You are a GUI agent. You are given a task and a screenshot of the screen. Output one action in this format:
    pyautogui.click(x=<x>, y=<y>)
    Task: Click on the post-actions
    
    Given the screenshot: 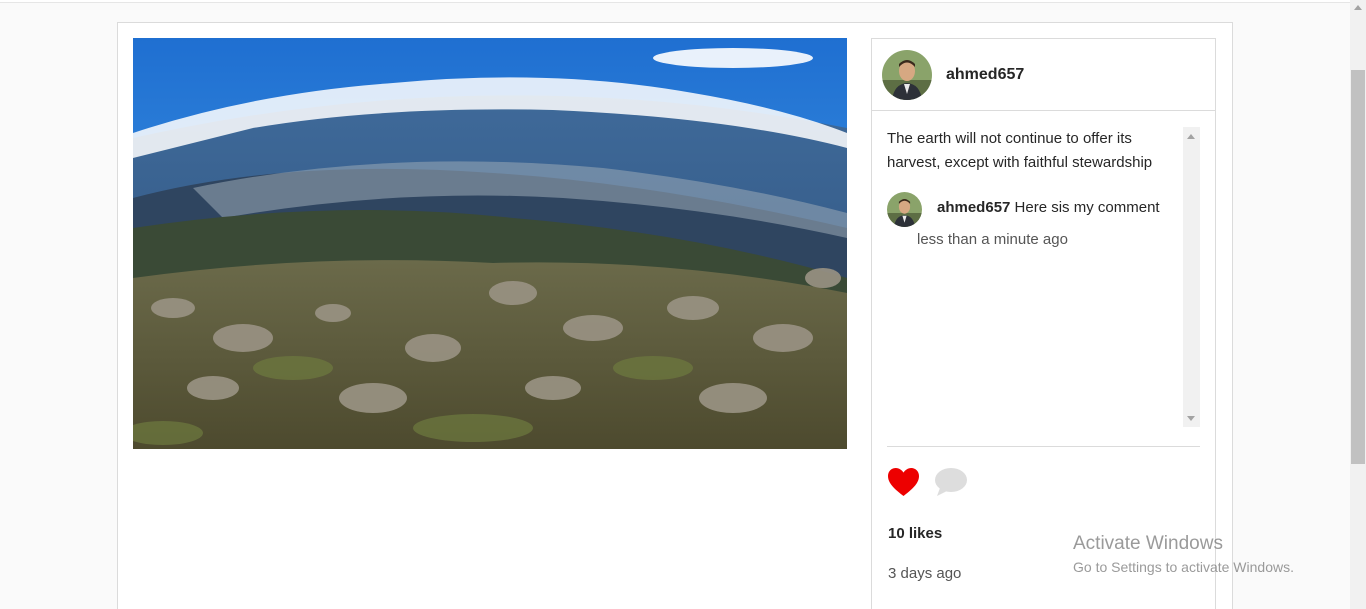 What is the action you would take?
    pyautogui.click(x=934, y=484)
    